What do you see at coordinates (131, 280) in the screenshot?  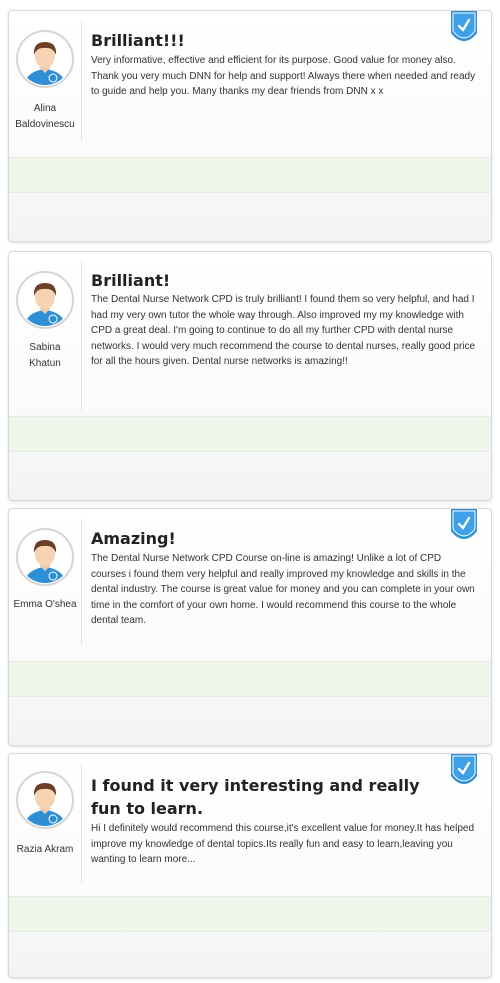 I see `testimonial-title: Brilliant!` at bounding box center [131, 280].